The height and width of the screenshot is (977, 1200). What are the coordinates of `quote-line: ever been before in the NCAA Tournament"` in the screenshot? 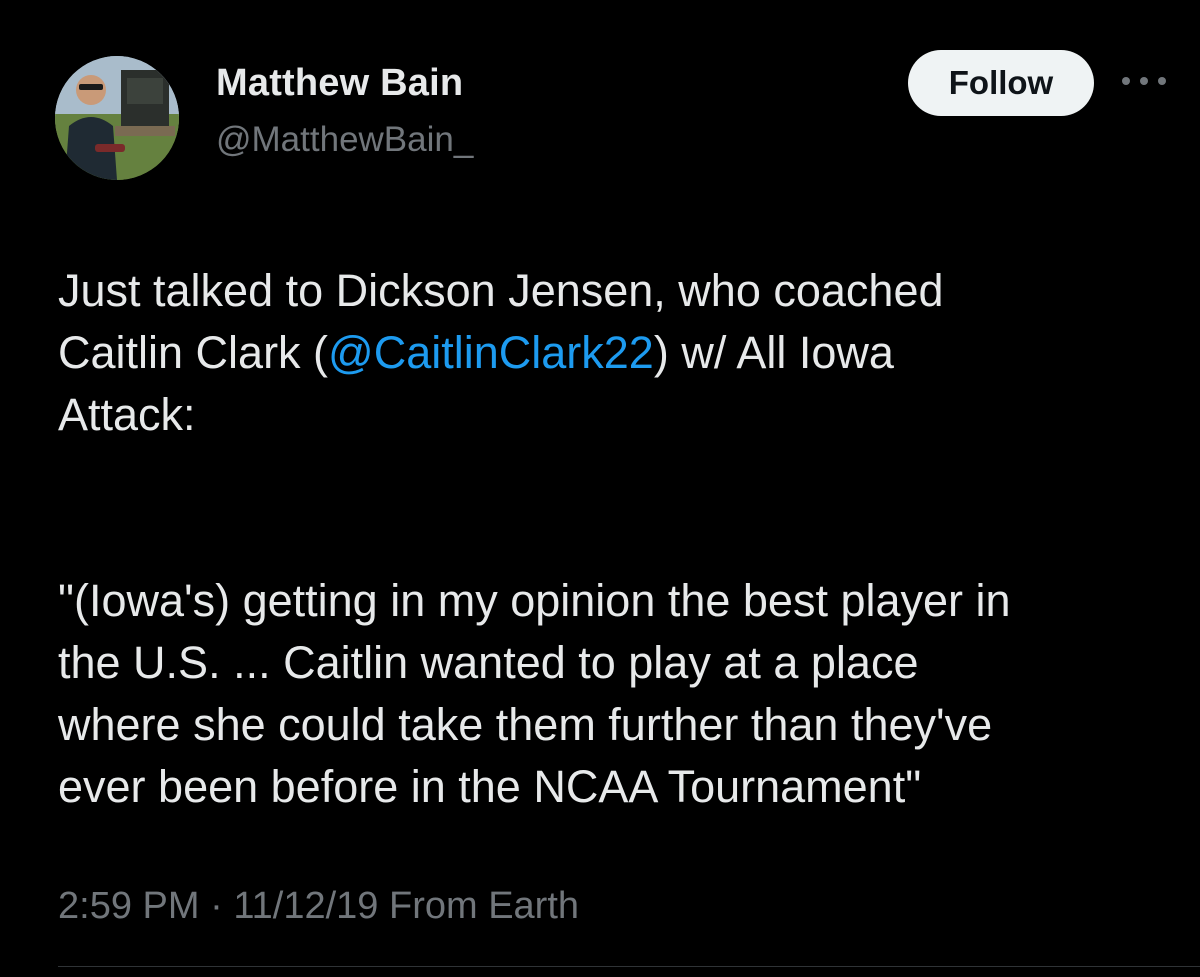 It's located at (490, 786).